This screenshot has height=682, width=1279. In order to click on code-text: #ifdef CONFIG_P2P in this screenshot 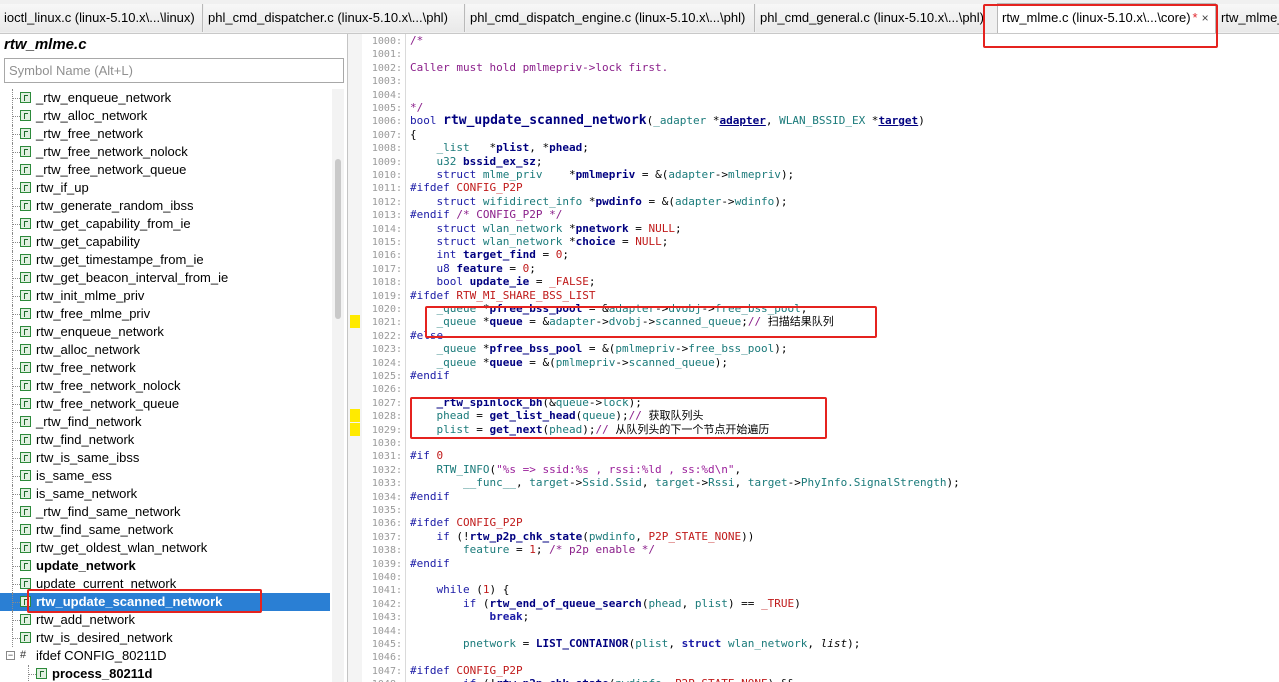, I will do `click(466, 670)`.